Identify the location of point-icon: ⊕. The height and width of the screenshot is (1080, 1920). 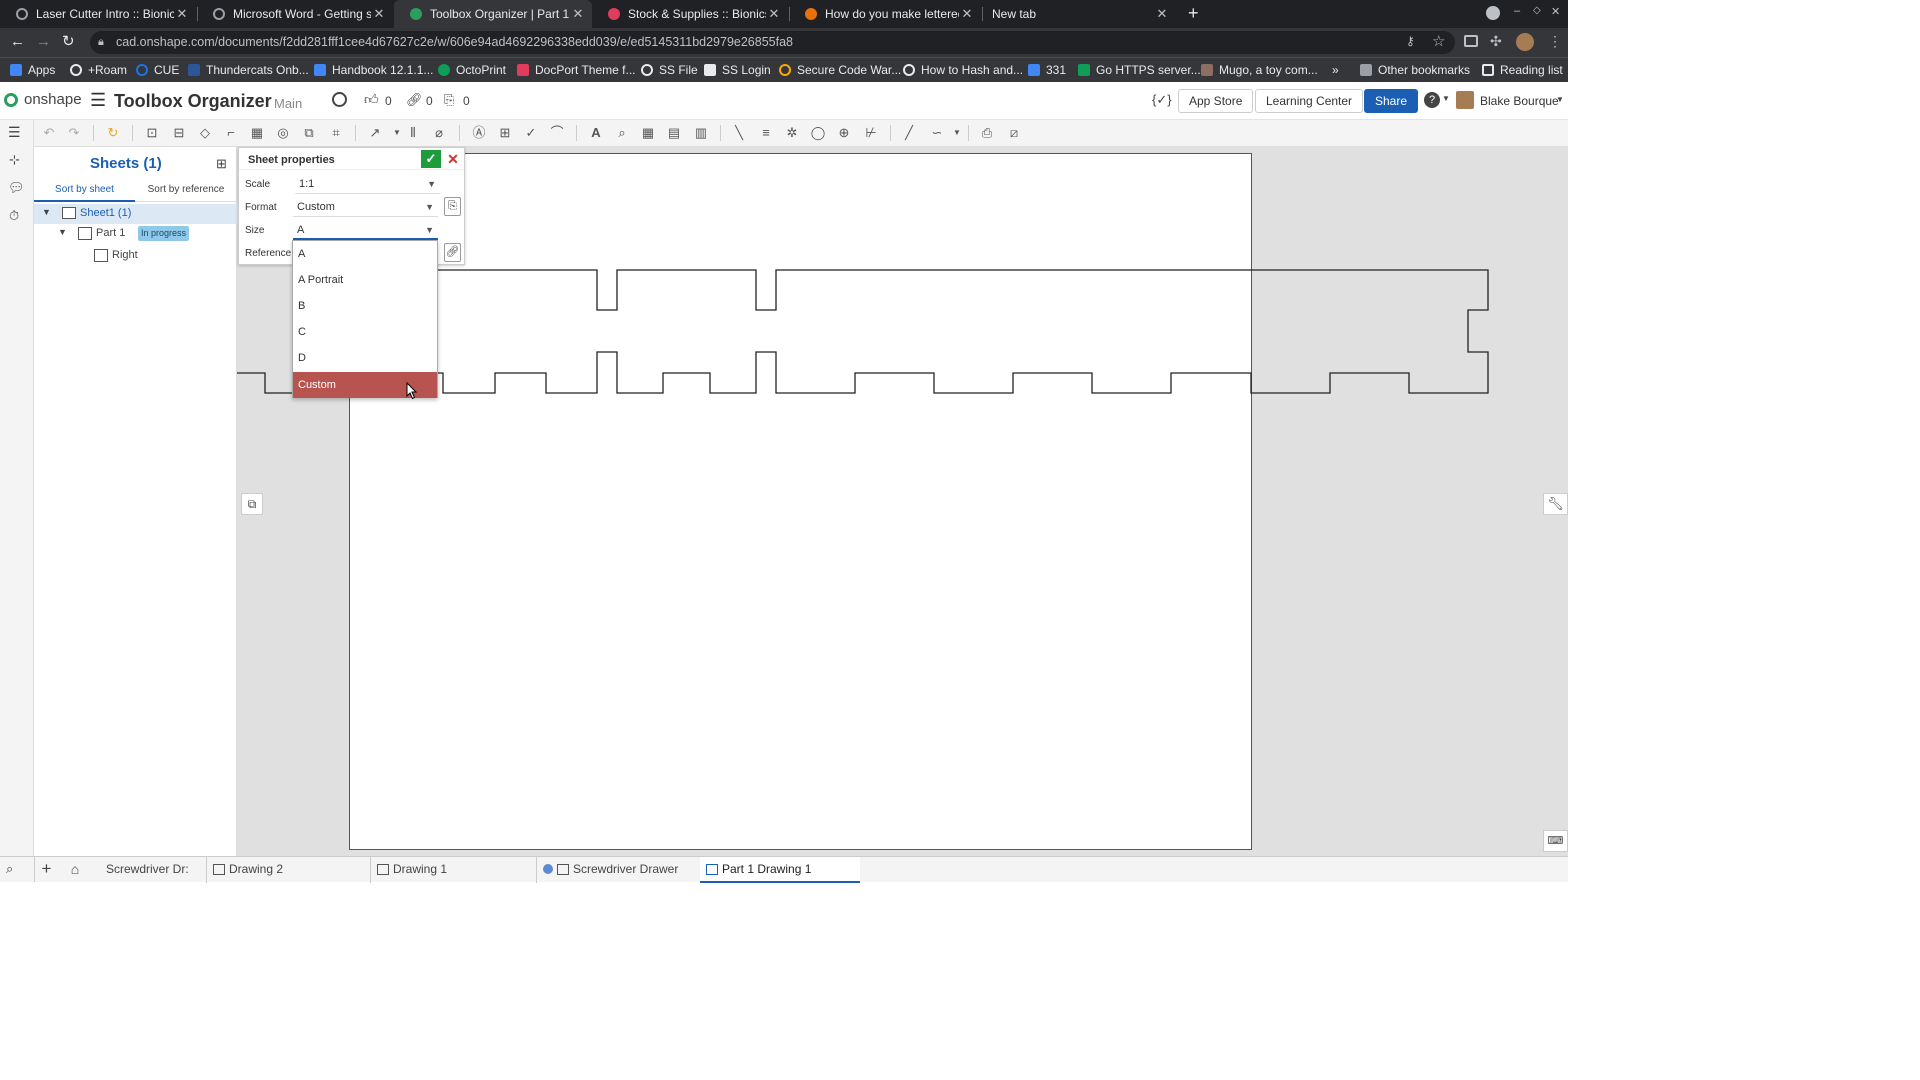
(844, 133).